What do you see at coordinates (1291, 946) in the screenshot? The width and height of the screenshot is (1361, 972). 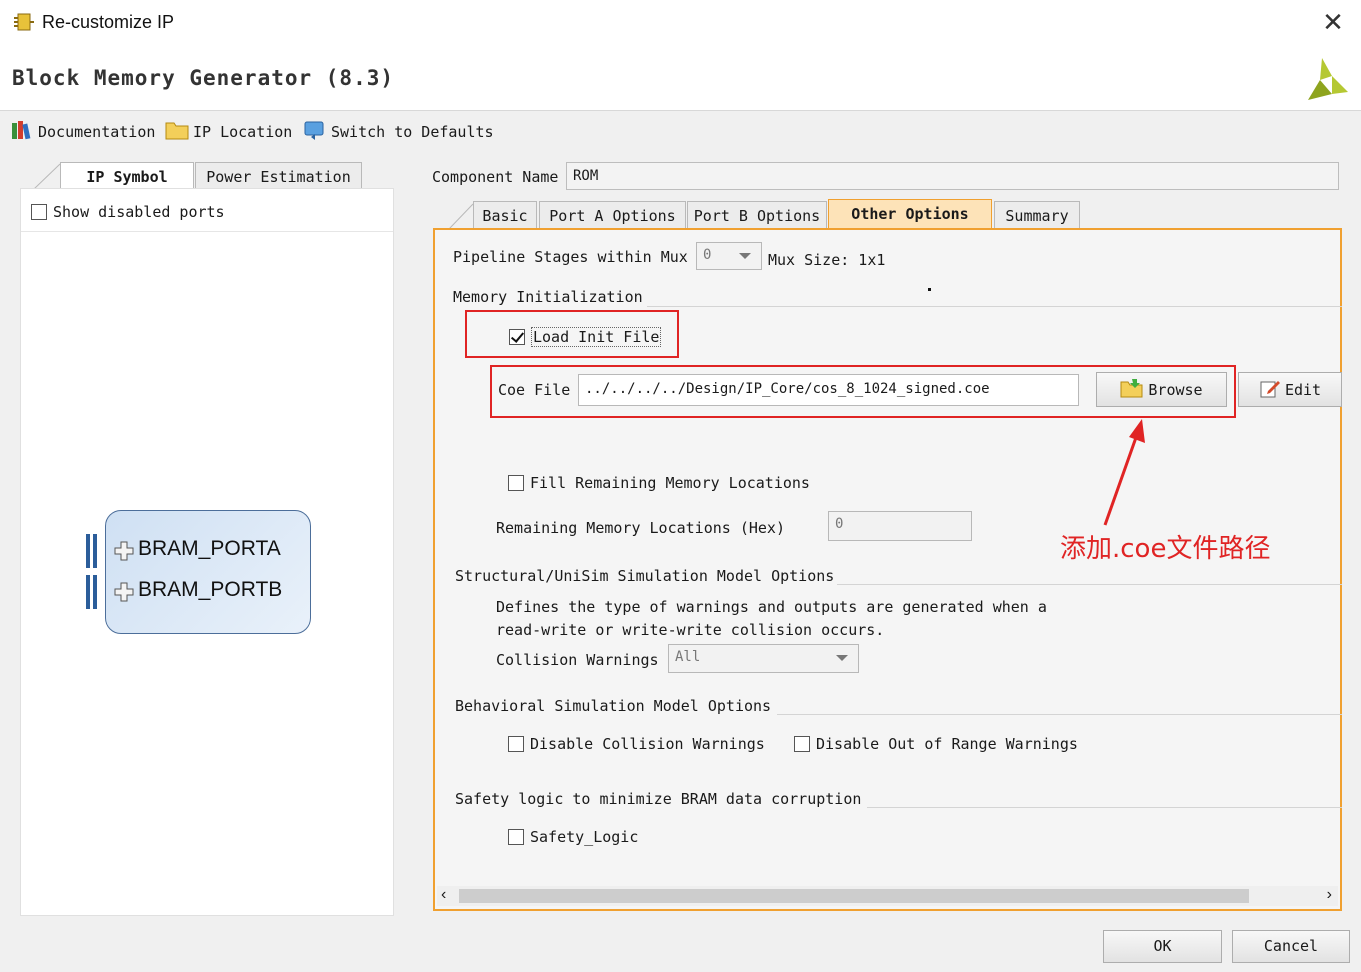 I see `cancel-button: Cancel` at bounding box center [1291, 946].